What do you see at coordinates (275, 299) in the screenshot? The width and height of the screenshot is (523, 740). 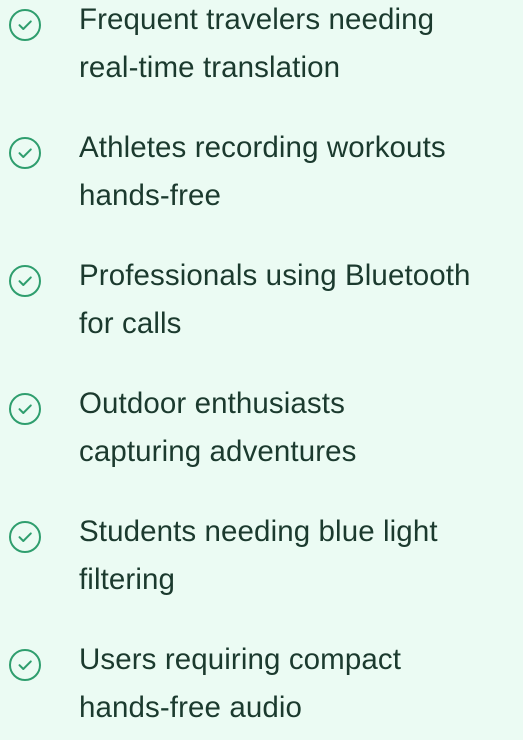 I see `list-item-label: Professionals using Bluetooth for calls` at bounding box center [275, 299].